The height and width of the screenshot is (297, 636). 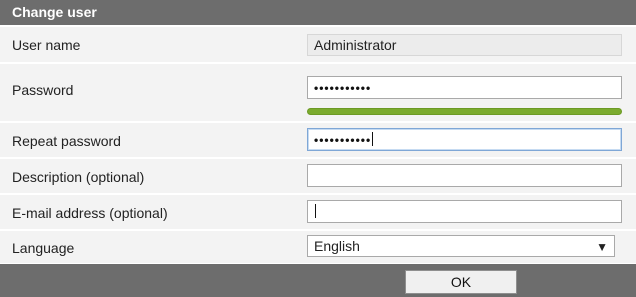 What do you see at coordinates (78, 177) in the screenshot?
I see `description-label: Description (optional)` at bounding box center [78, 177].